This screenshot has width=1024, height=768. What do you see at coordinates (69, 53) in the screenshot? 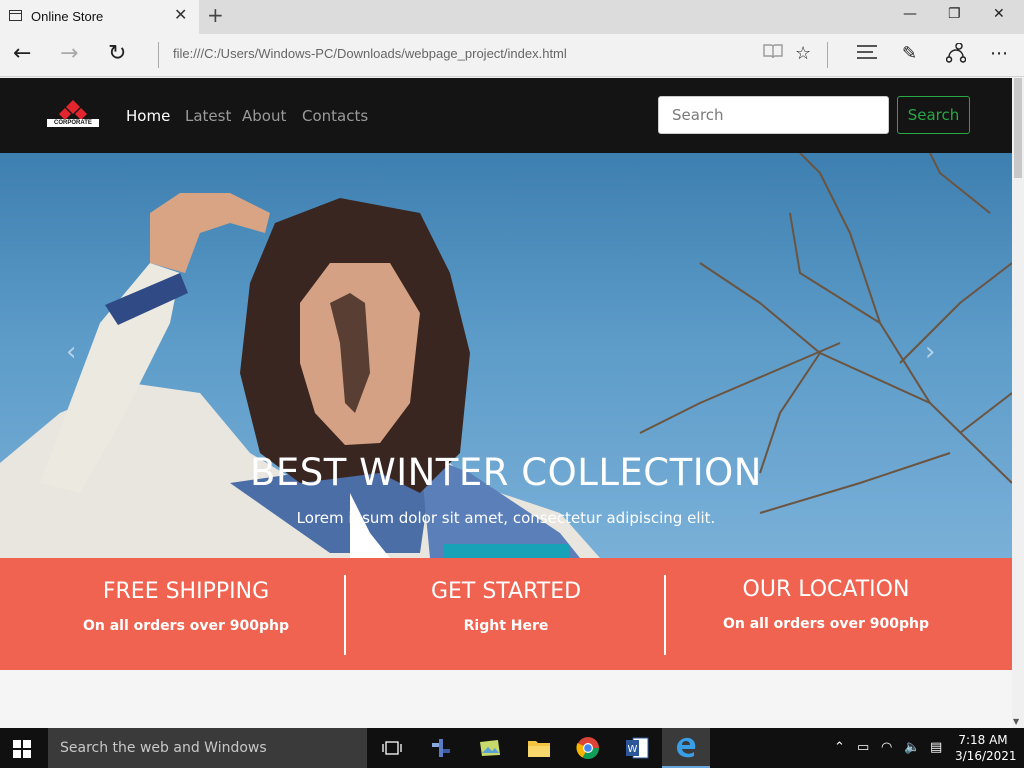
I see `forward-button: →` at bounding box center [69, 53].